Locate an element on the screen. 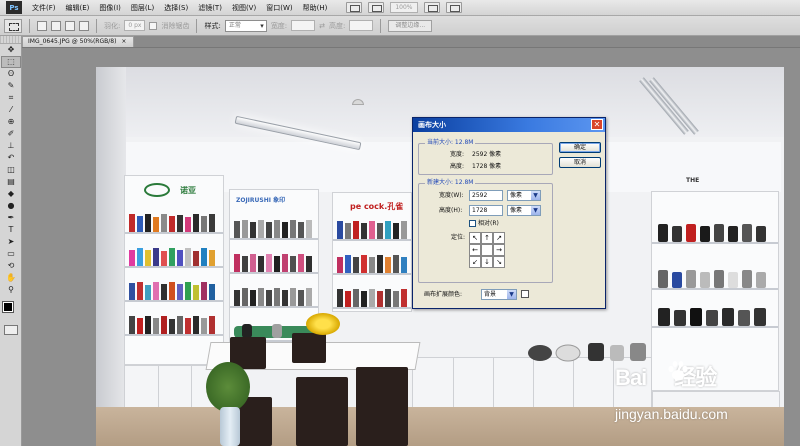  new-height-label: 高度(H): is located at coordinates (451, 210).